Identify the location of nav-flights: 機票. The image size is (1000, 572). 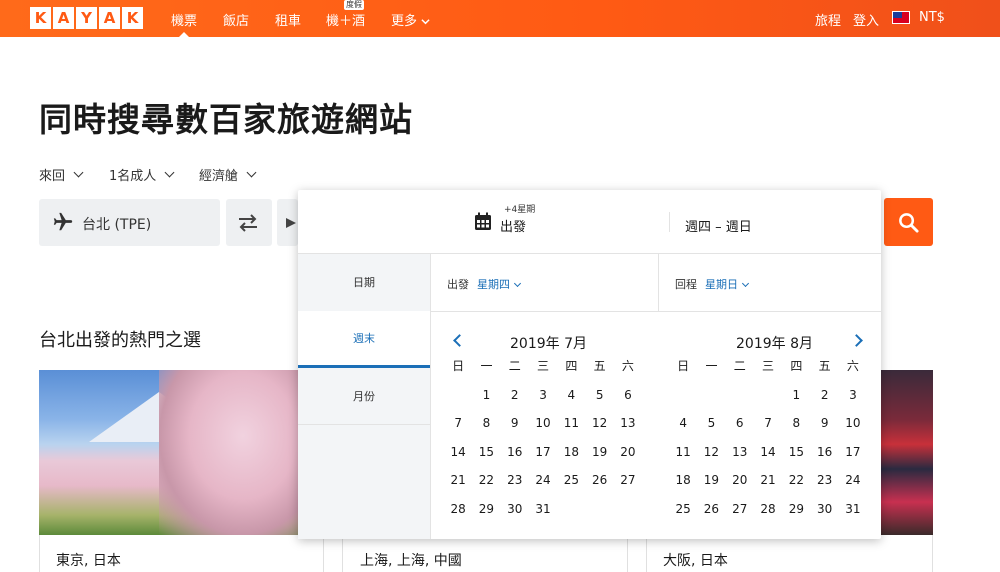
(184, 24).